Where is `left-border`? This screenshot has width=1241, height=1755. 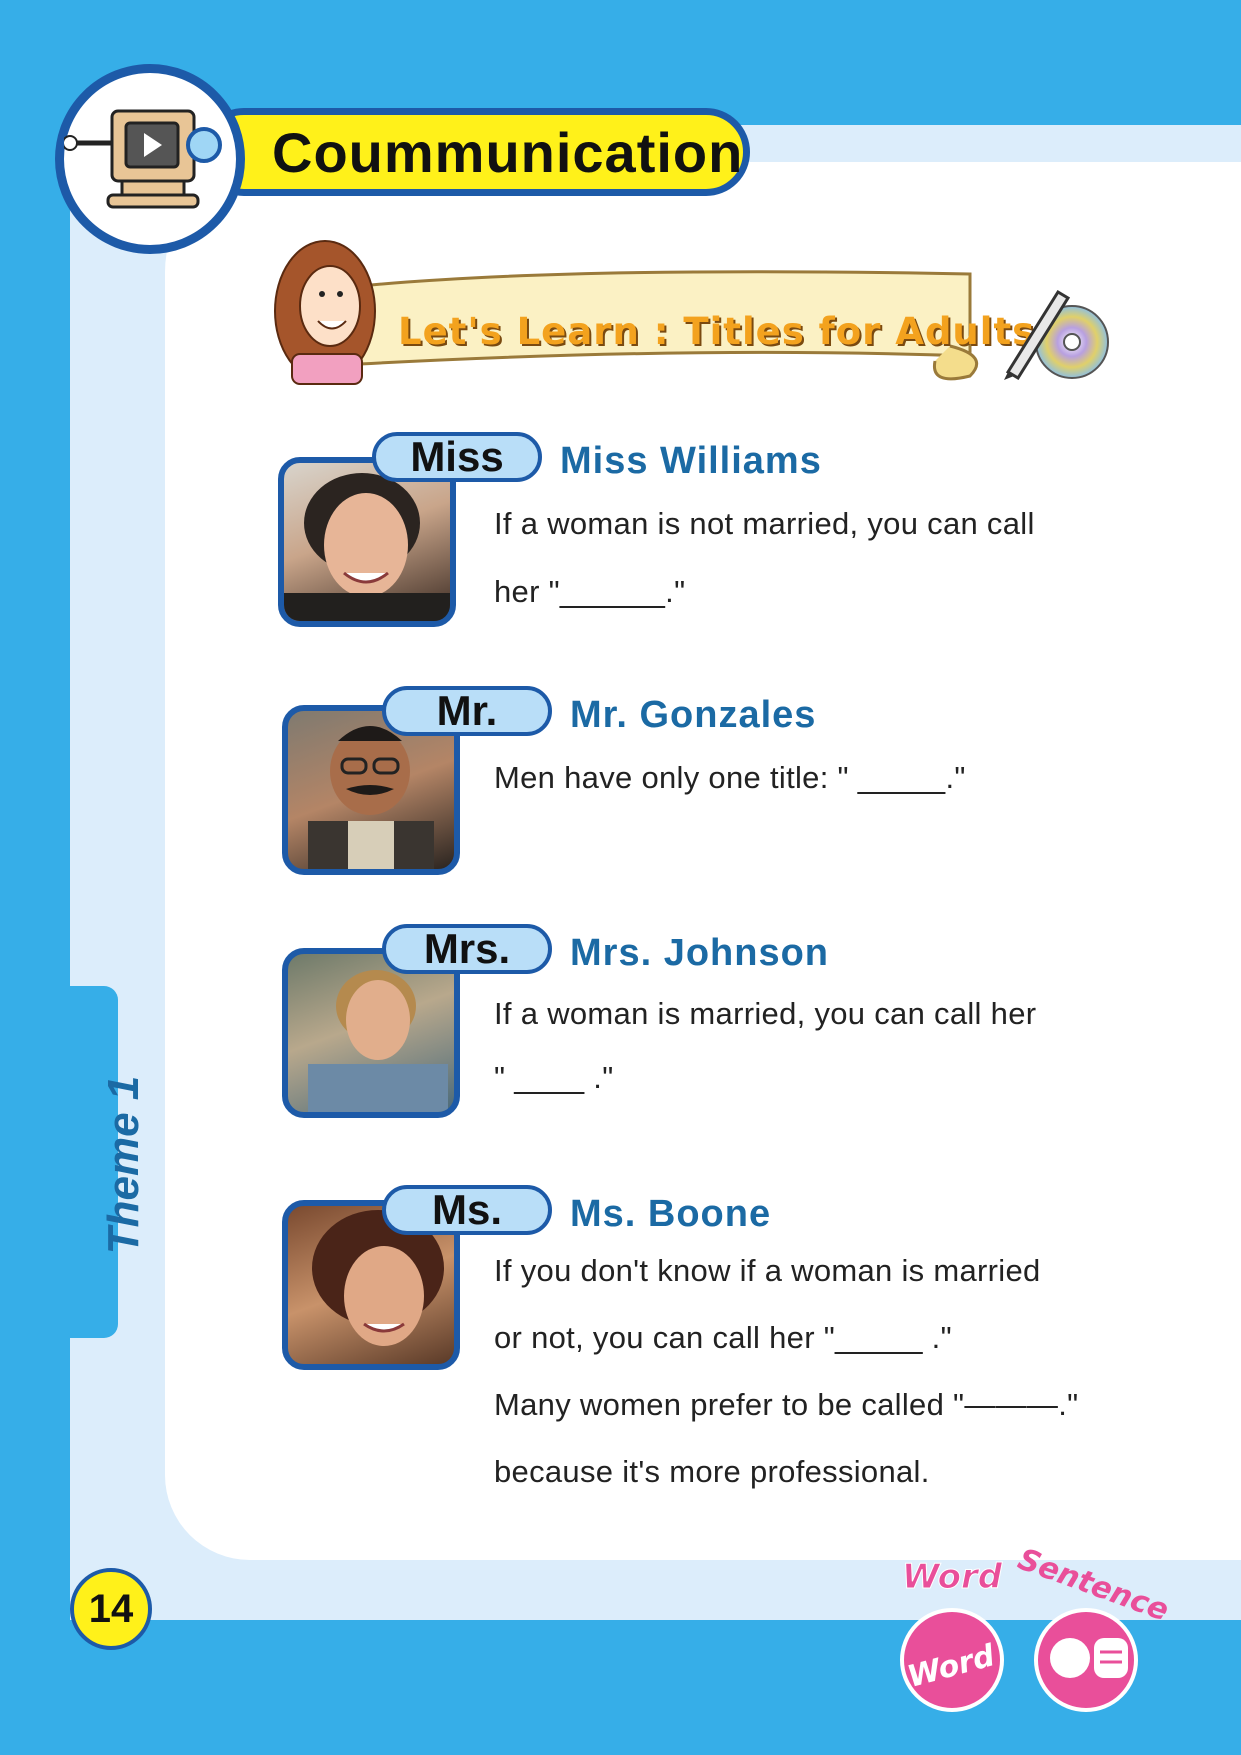 left-border is located at coordinates (35, 877).